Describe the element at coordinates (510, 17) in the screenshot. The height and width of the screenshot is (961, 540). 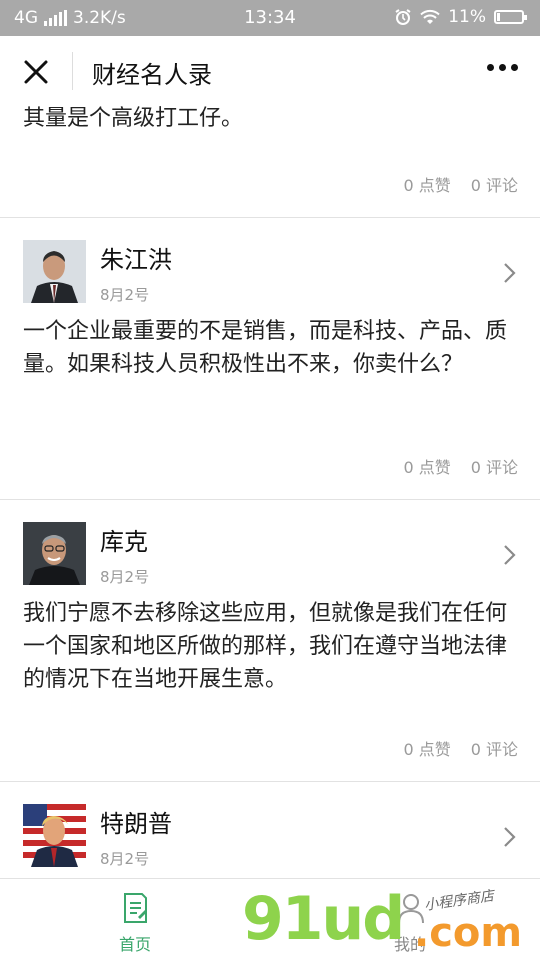
I see `battery-icon` at that location.